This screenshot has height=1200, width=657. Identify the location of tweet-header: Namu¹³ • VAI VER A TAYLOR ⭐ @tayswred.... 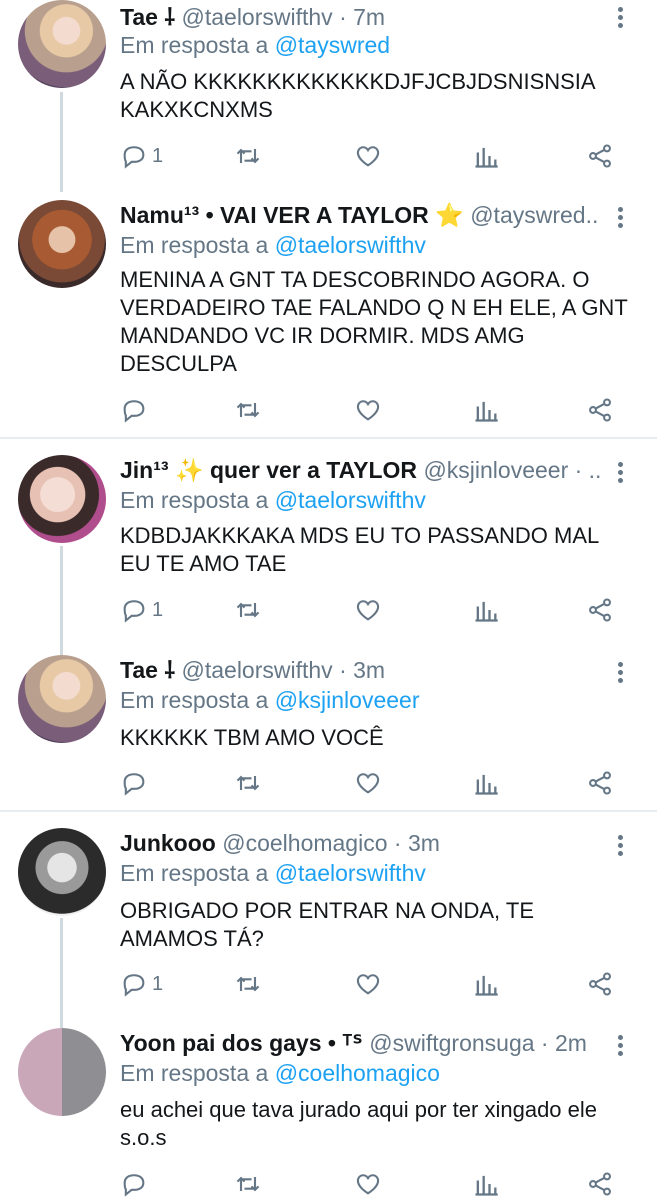
(360, 215).